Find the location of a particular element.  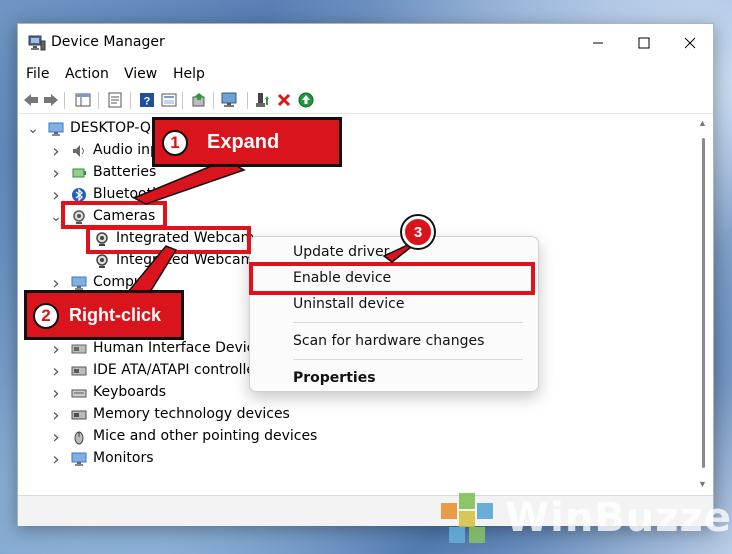

rightclick-callout: 2 Right-click is located at coordinates (104, 315).